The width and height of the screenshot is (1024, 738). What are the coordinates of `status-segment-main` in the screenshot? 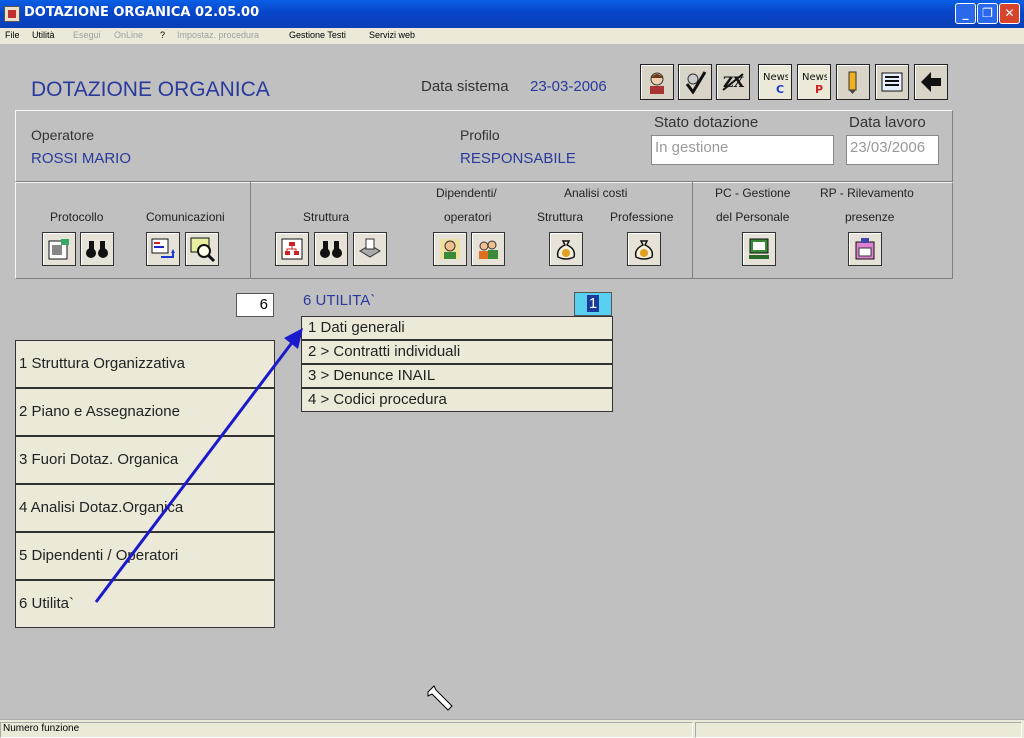 It's located at (346, 730).